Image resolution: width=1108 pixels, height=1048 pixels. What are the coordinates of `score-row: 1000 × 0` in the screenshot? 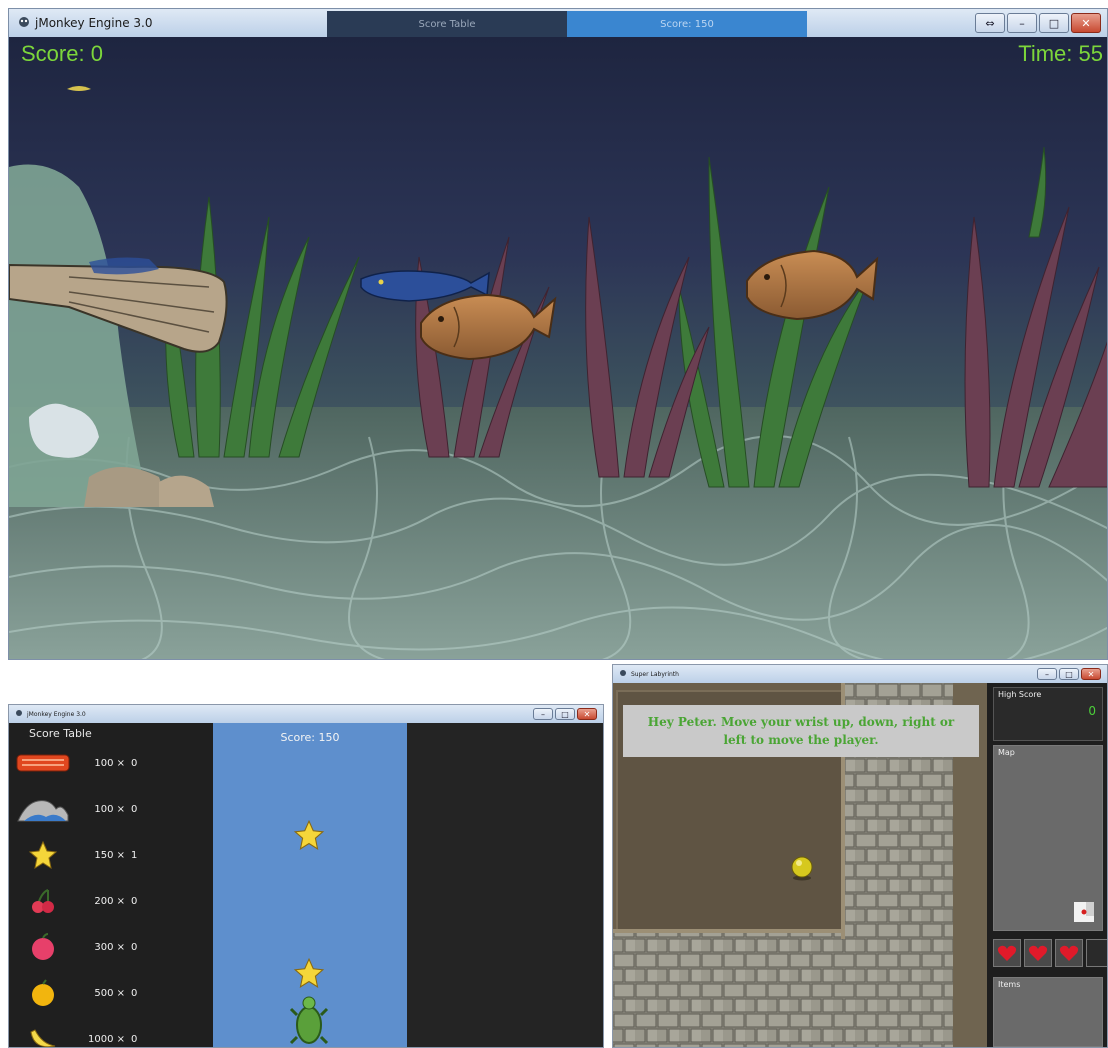 It's located at (76, 1033).